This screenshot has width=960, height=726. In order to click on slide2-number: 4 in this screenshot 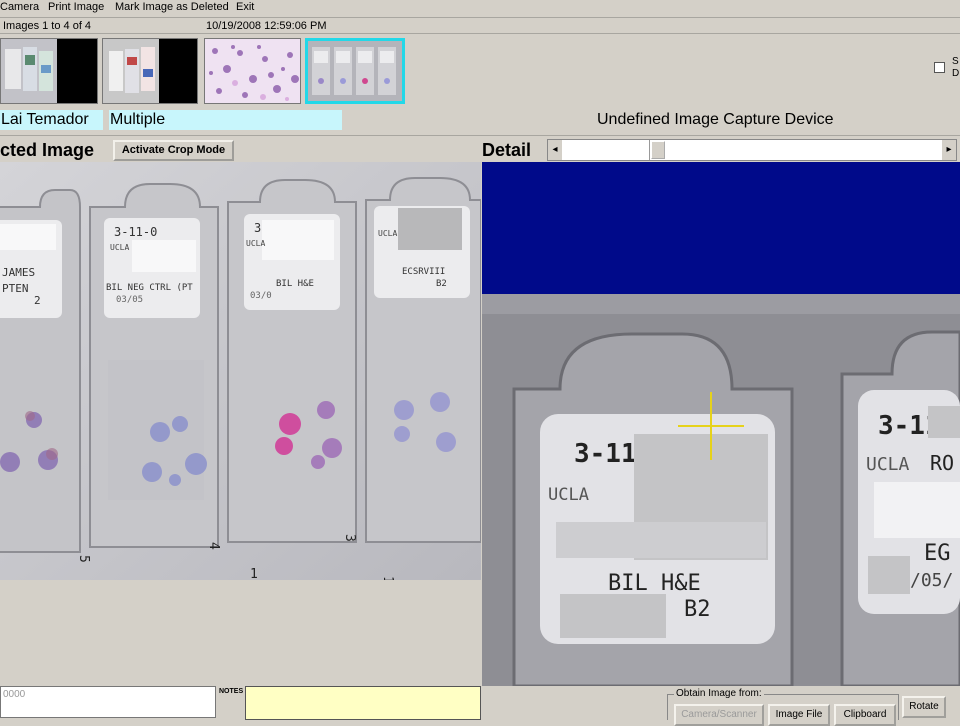, I will do `click(213, 546)`.